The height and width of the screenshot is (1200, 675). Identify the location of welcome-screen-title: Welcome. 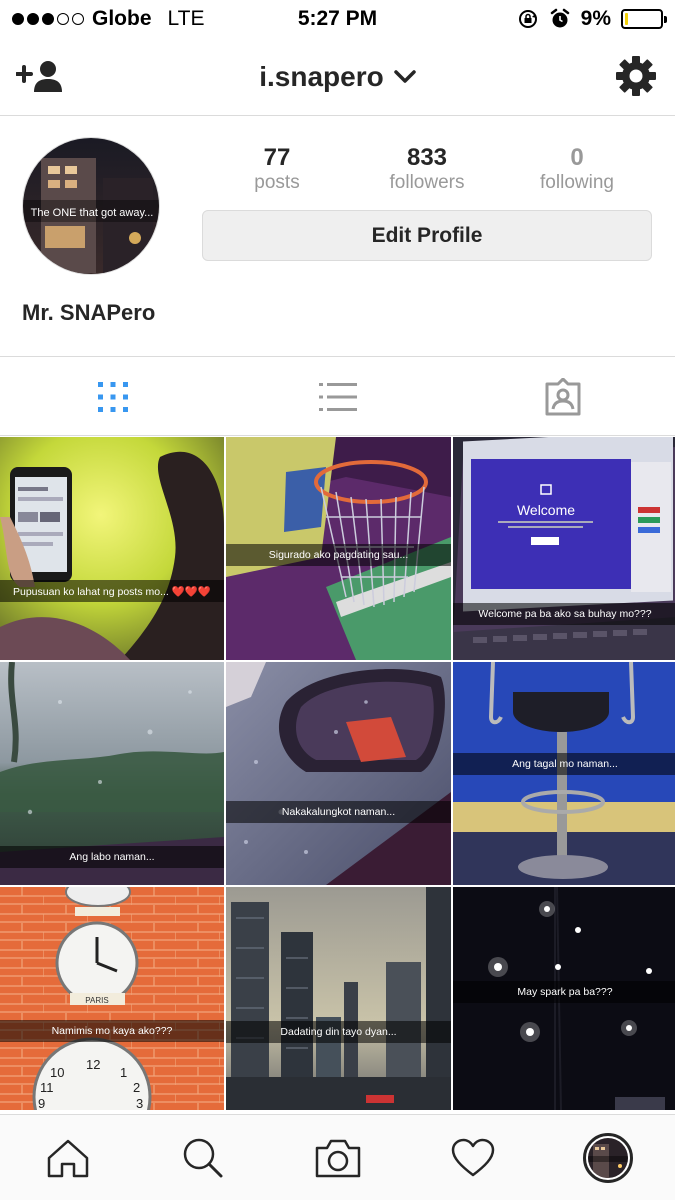
(546, 510).